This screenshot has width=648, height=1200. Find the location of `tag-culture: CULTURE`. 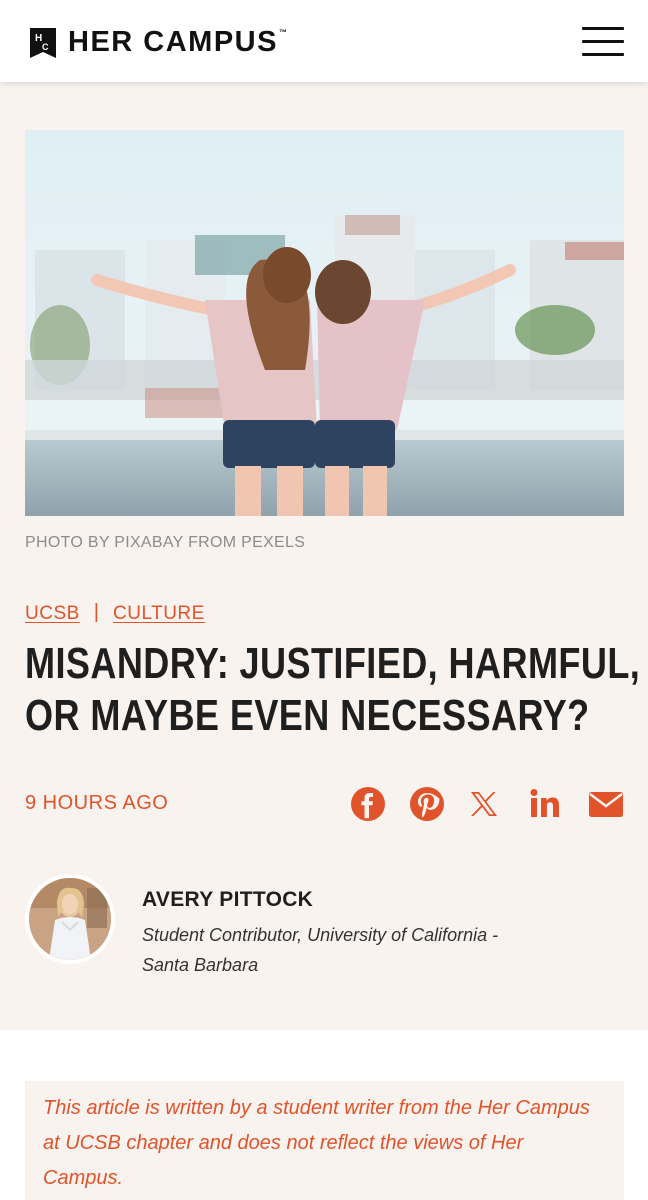

tag-culture: CULTURE is located at coordinates (159, 614).